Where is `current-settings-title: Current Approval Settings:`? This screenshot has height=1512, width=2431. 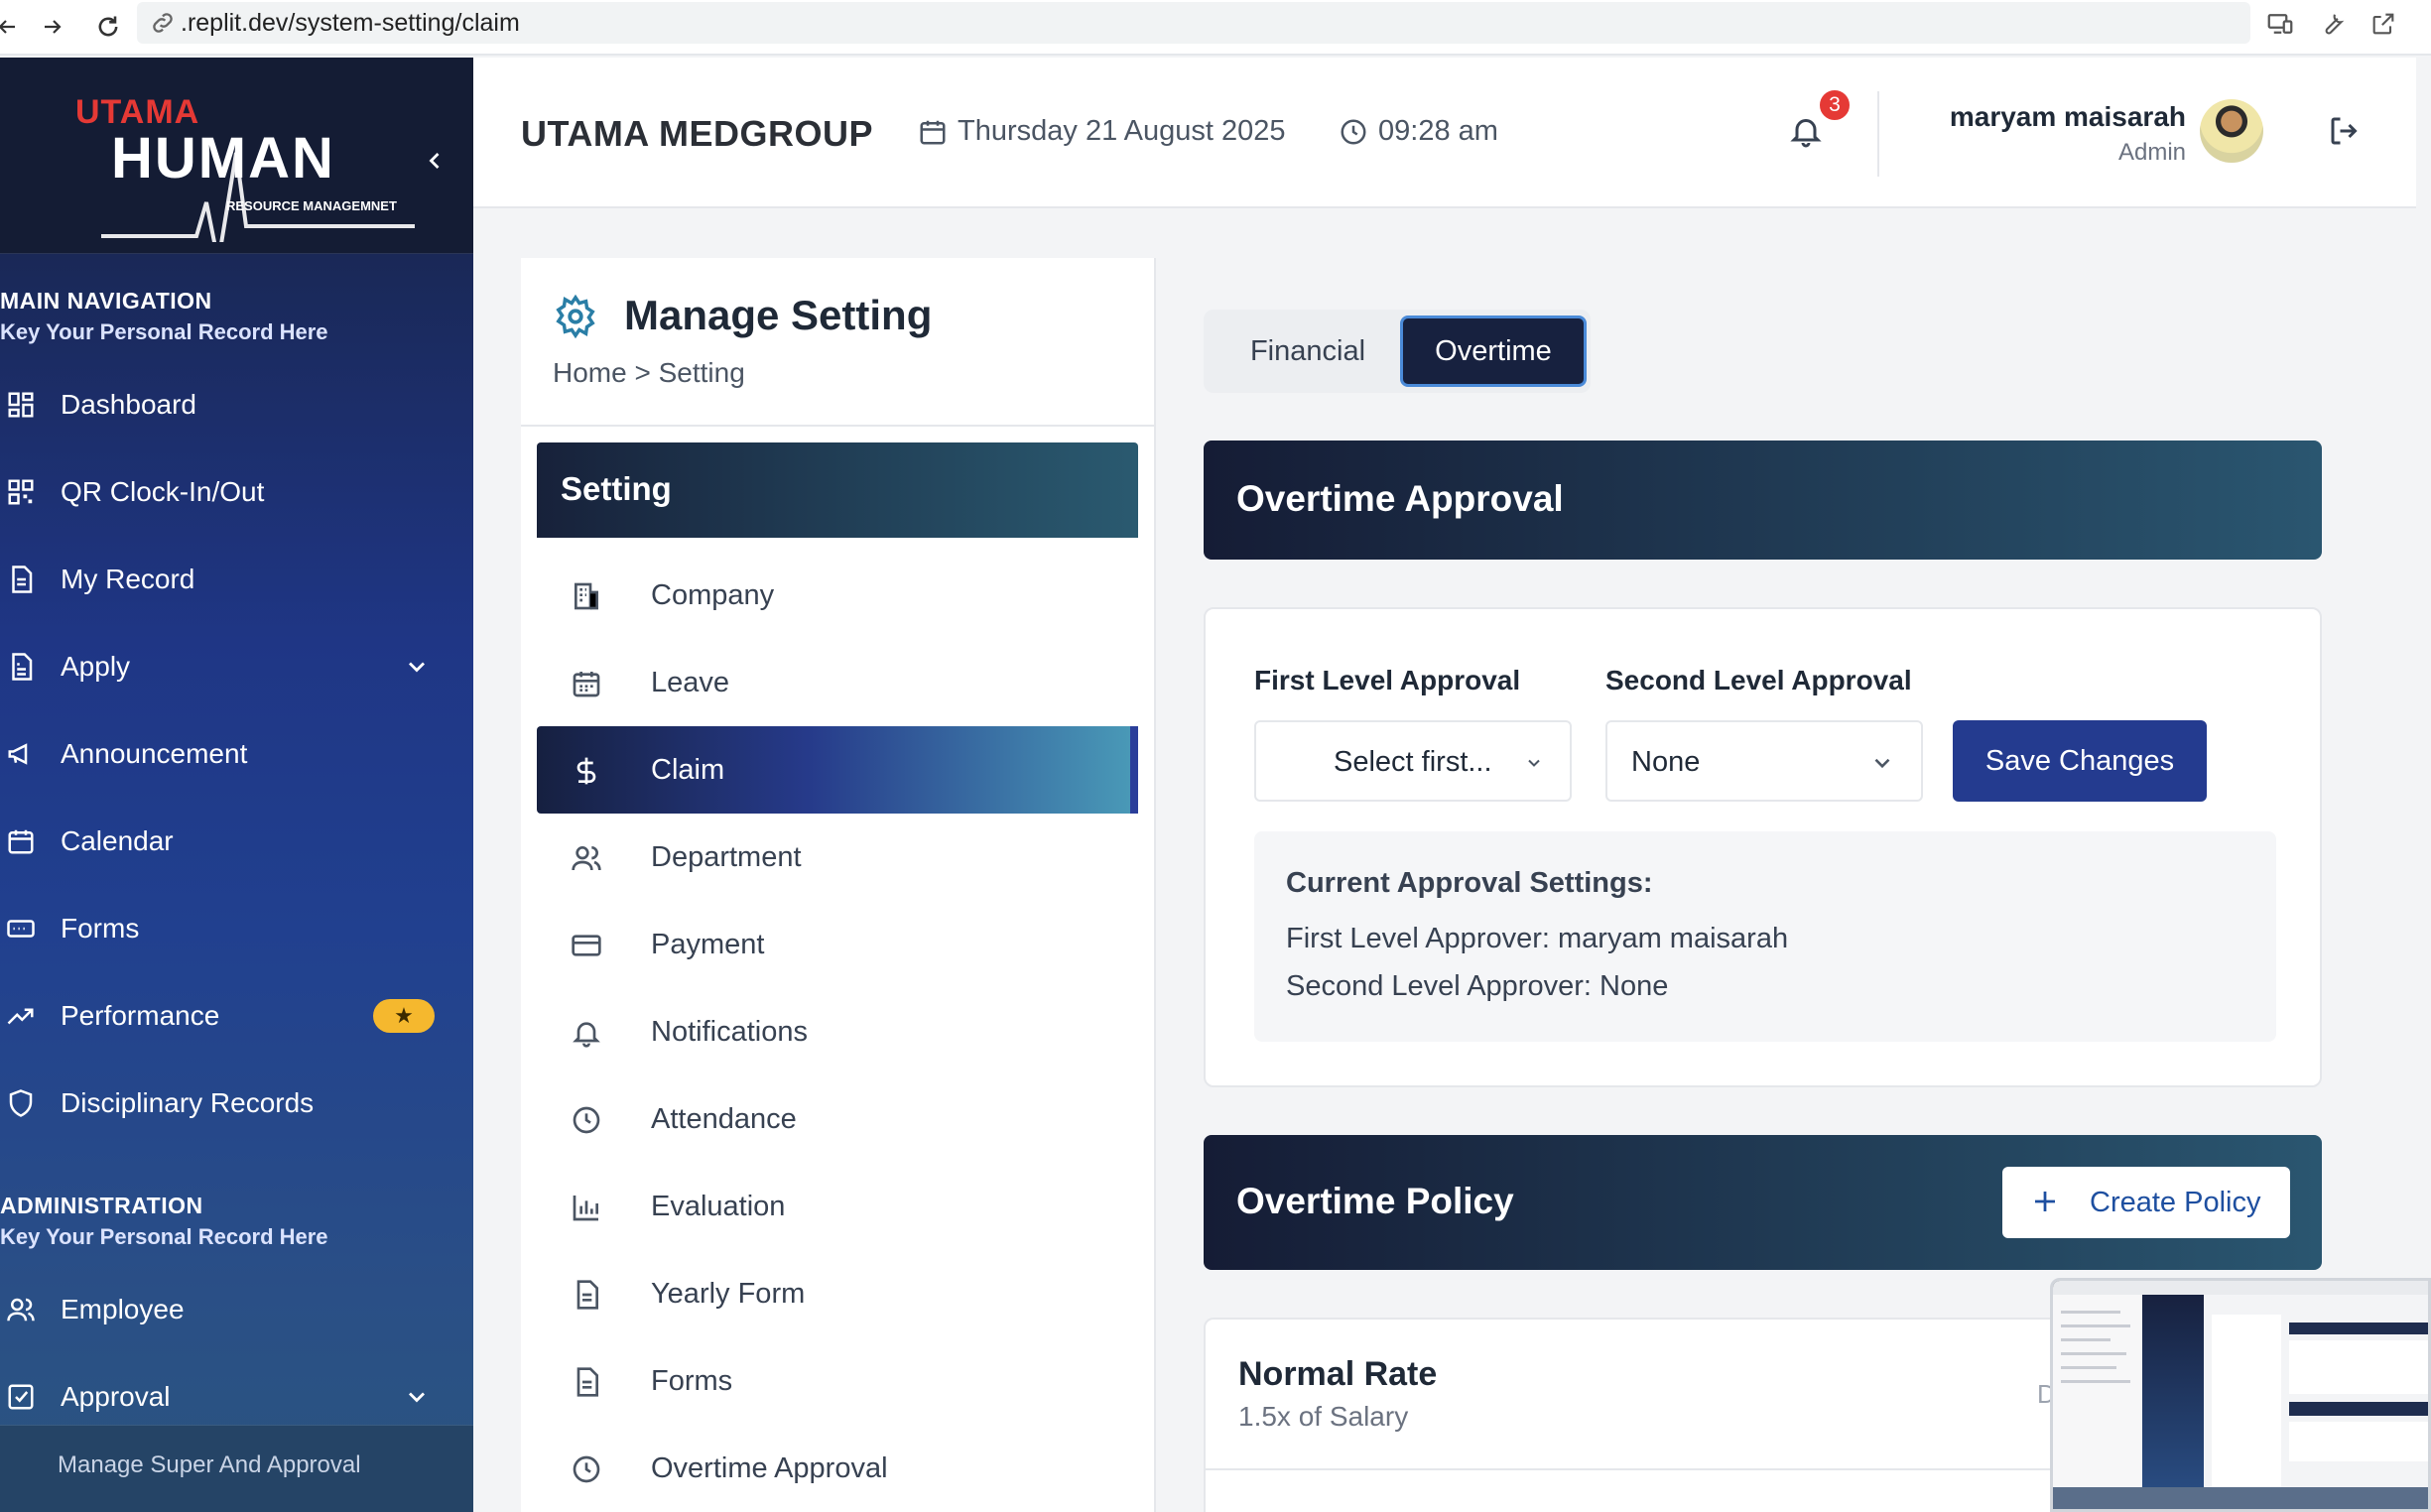
current-settings-title: Current Approval Settings: is located at coordinates (1469, 883).